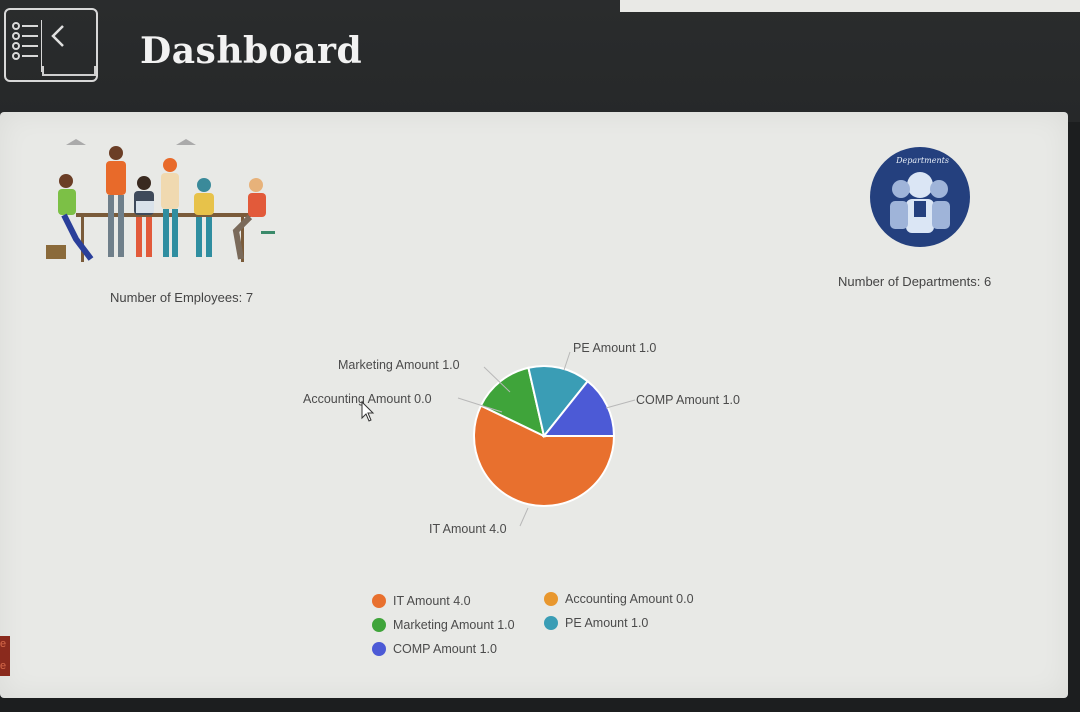 This screenshot has height=712, width=1080. What do you see at coordinates (182, 297) in the screenshot?
I see `employees-count-label: Number of Employees: 7` at bounding box center [182, 297].